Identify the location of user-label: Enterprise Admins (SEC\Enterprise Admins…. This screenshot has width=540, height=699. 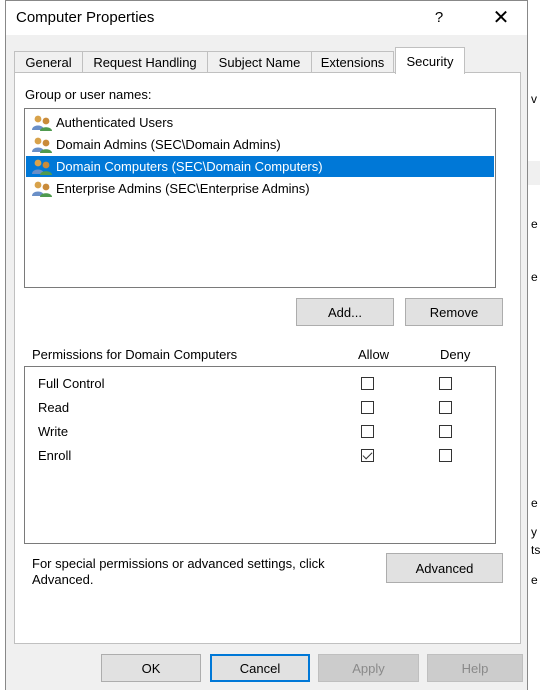
(183, 188).